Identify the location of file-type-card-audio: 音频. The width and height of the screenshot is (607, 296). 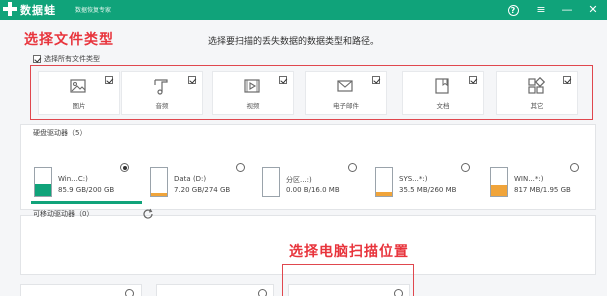
(162, 93).